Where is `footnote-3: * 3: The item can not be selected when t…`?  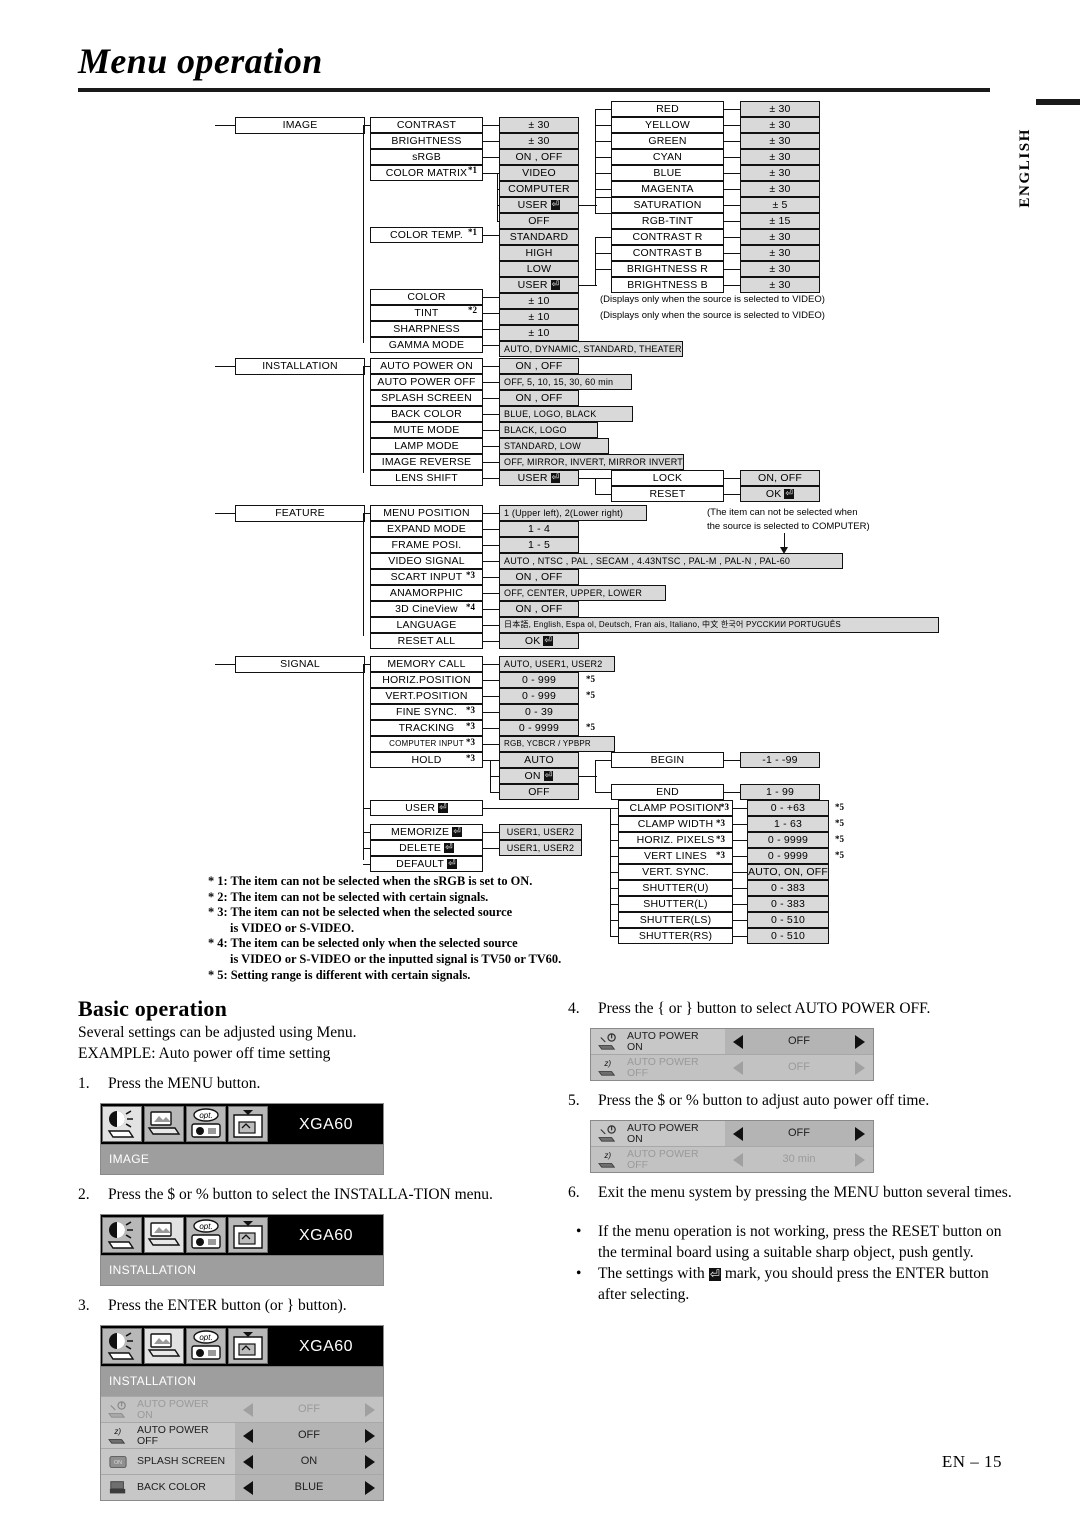
footnote-3: * 3: The item can not be selected when t… is located at coordinates (360, 912).